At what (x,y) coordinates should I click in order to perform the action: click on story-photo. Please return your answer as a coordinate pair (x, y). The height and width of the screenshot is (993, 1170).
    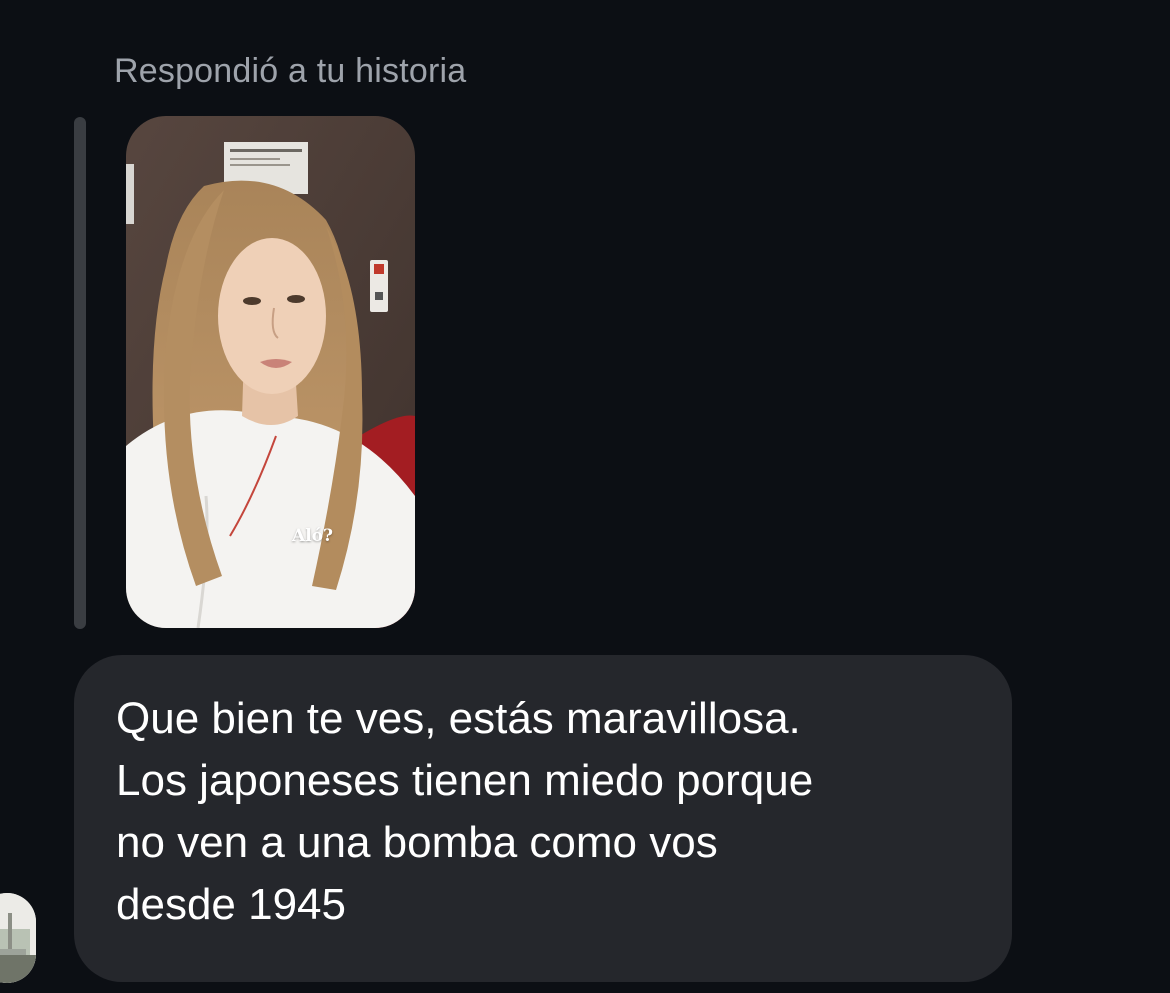
    Looking at the image, I should click on (270, 372).